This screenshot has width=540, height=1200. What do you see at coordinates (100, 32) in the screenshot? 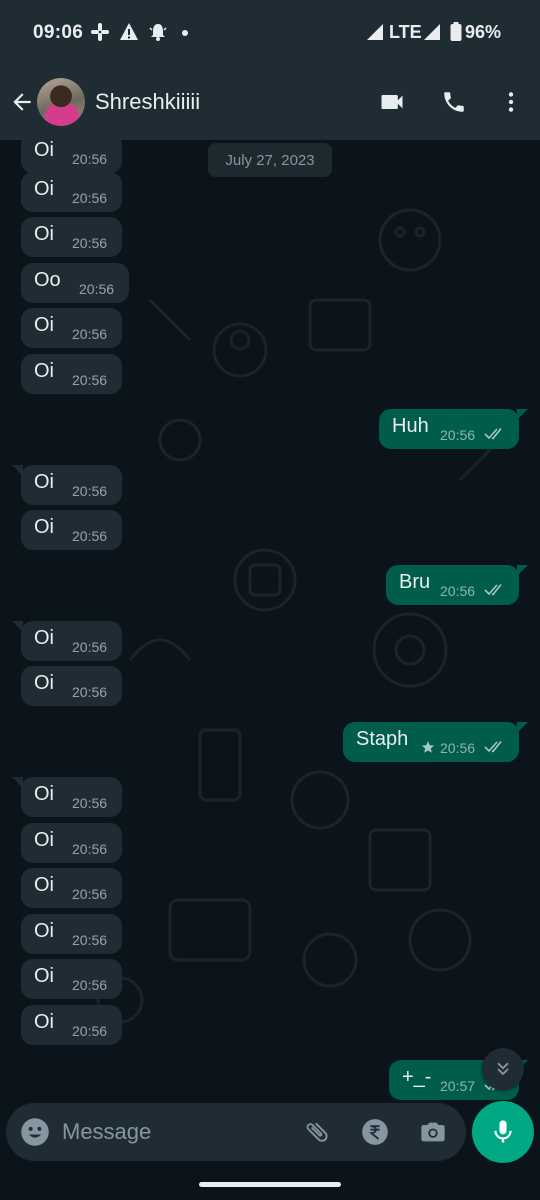
I see `slack-icon` at bounding box center [100, 32].